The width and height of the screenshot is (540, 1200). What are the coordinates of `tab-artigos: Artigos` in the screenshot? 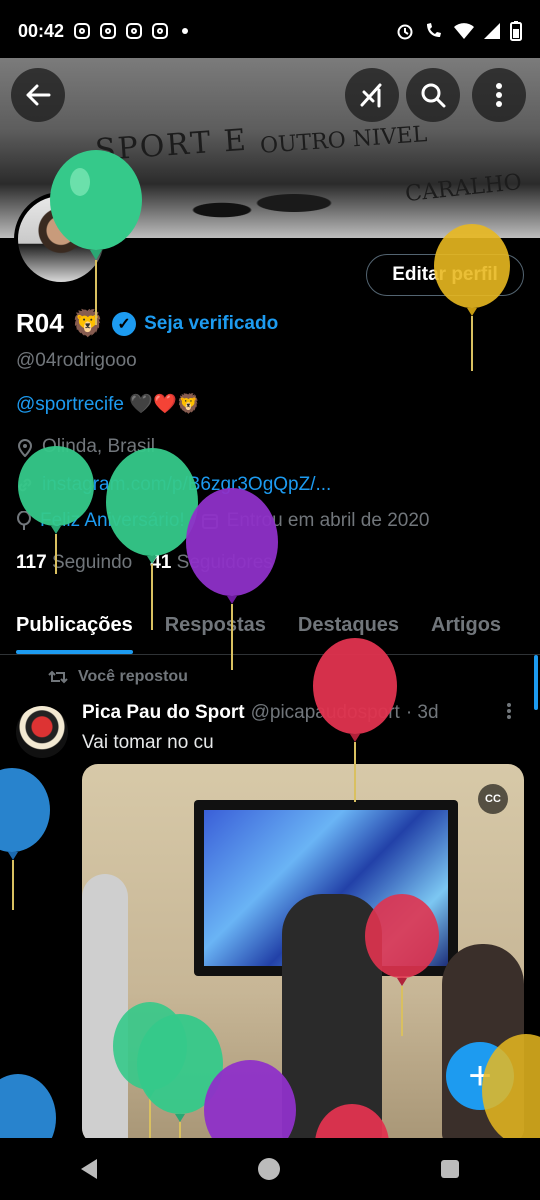 It's located at (466, 628).